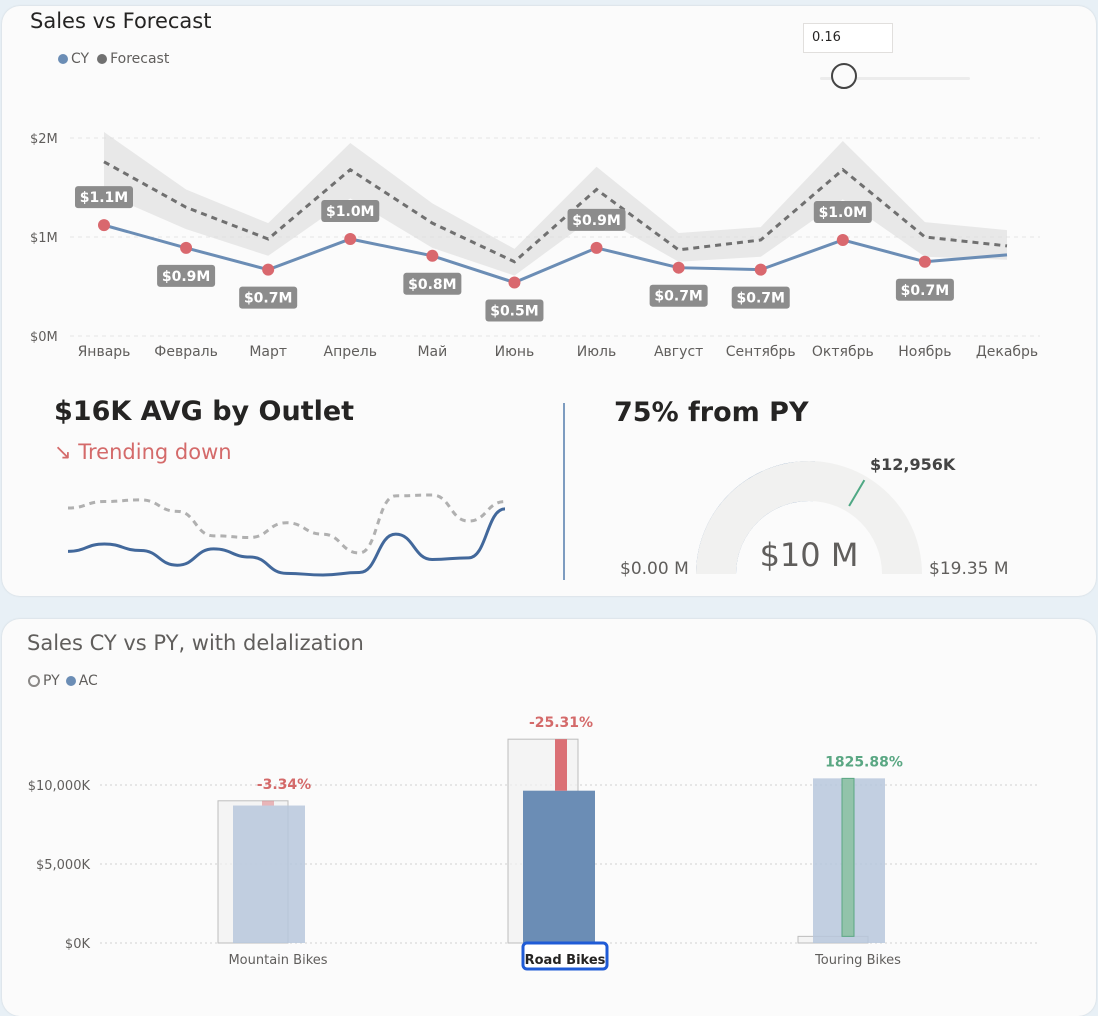 This screenshot has height=1016, width=1098. I want to click on kpi-current-line, so click(286, 542).